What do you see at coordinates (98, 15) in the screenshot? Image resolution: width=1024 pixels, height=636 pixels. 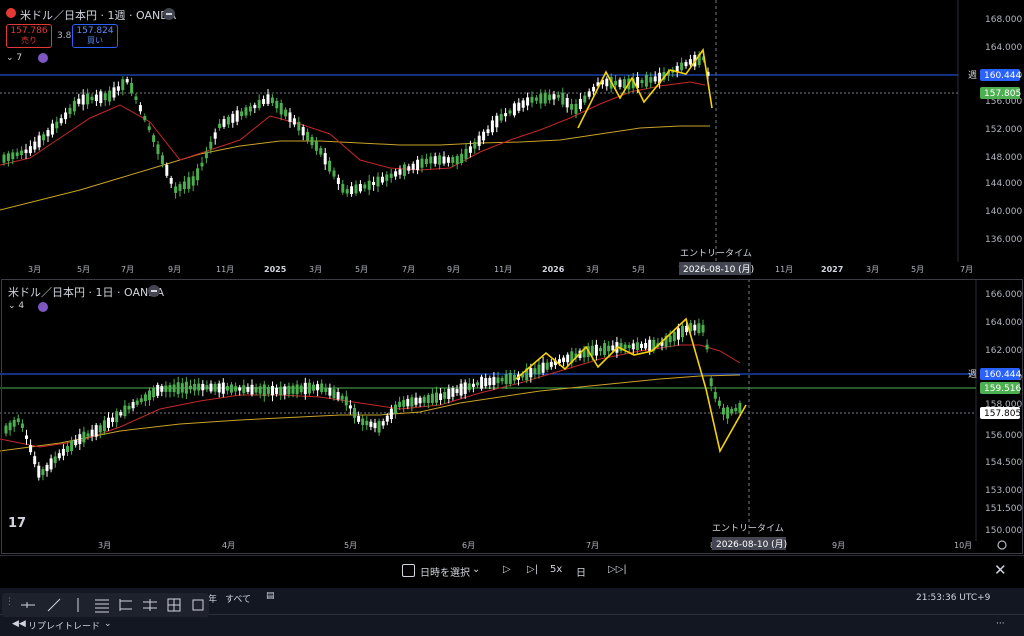 I see `weekly-symbol-title: 米ドル／日本円 · 1週 · OANDA` at bounding box center [98, 15].